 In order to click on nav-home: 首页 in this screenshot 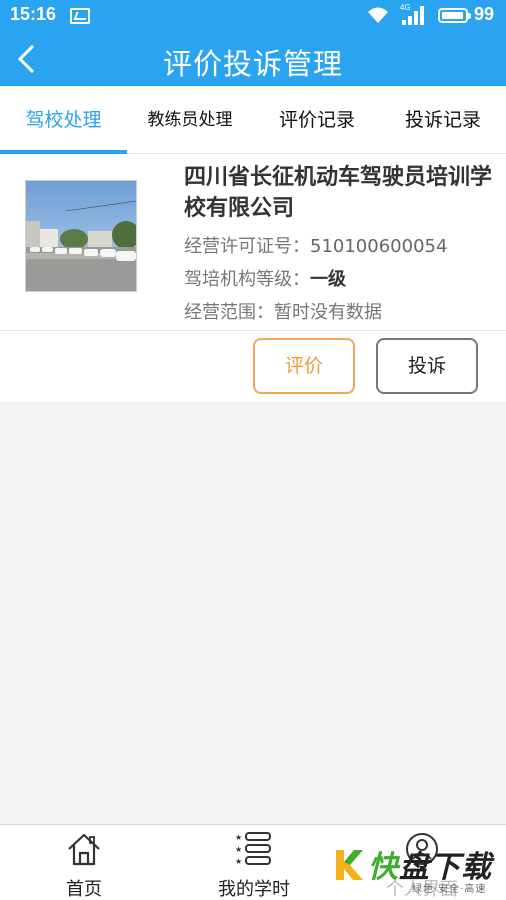, I will do `click(84, 862)`.